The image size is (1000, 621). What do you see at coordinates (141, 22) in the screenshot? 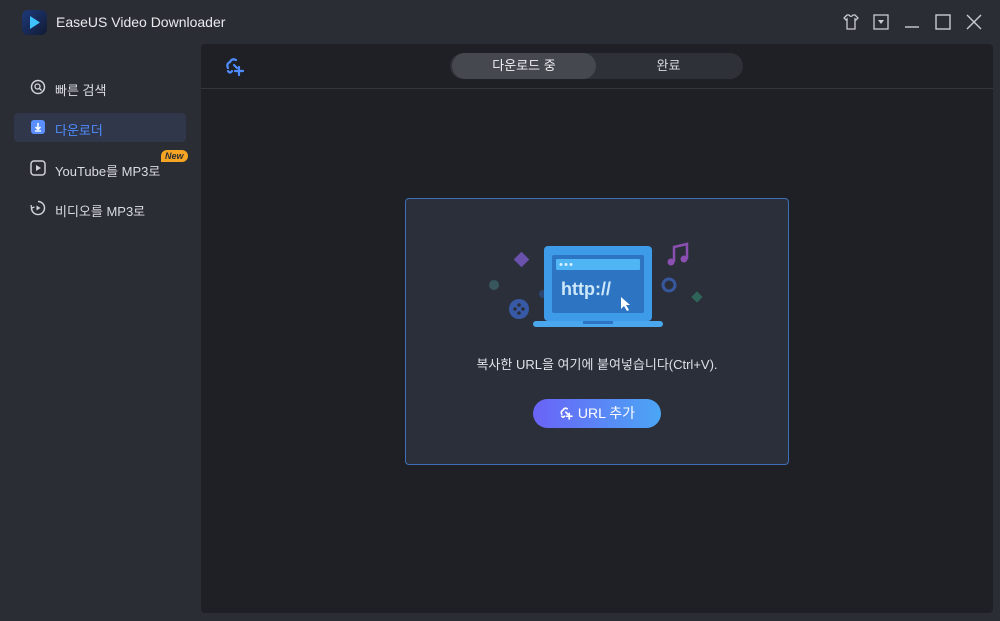
I see `app-title: EaseUS Video Downloader` at bounding box center [141, 22].